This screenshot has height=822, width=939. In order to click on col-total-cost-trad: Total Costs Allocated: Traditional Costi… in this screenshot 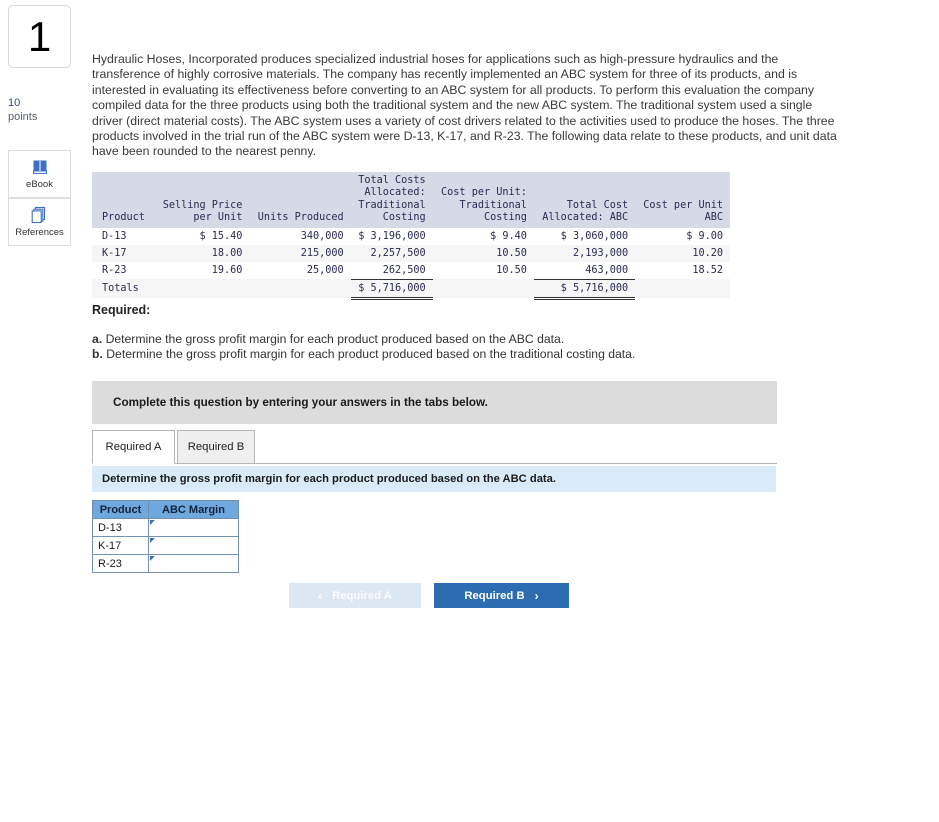, I will do `click(391, 200)`.